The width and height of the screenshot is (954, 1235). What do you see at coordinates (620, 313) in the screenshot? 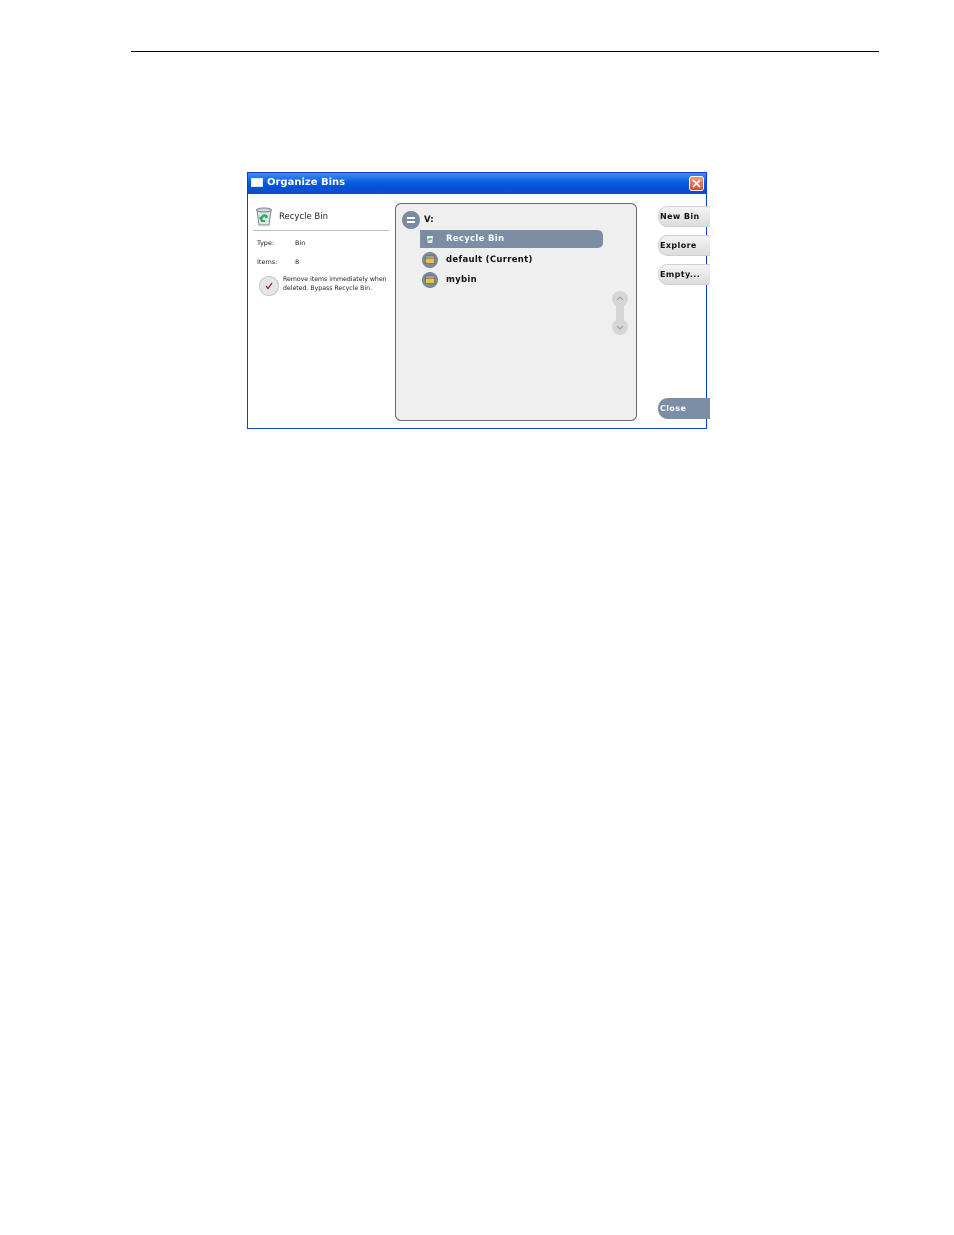
I see `scroll-control` at bounding box center [620, 313].